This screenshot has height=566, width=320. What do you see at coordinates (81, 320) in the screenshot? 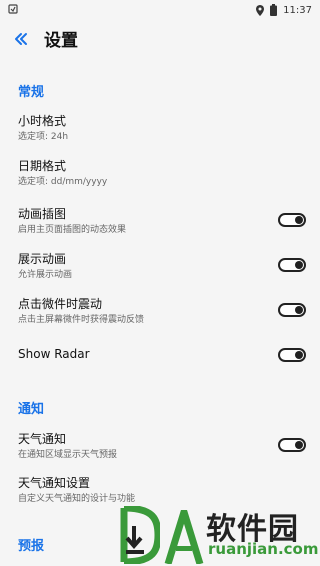
I see `setting-subtitle: 点击主屏幕微件时获得震动反馈` at bounding box center [81, 320].